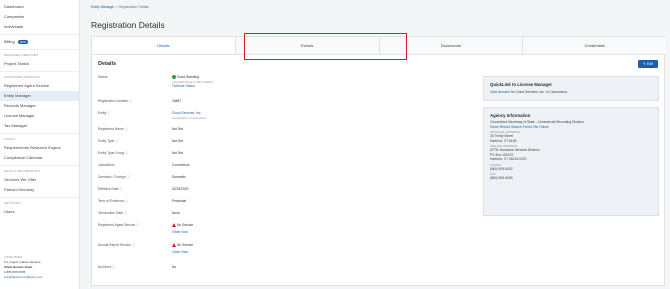 The image size is (670, 289). Describe the element at coordinates (39, 116) in the screenshot. I see `nav-item-license-manager: License Manager` at that location.